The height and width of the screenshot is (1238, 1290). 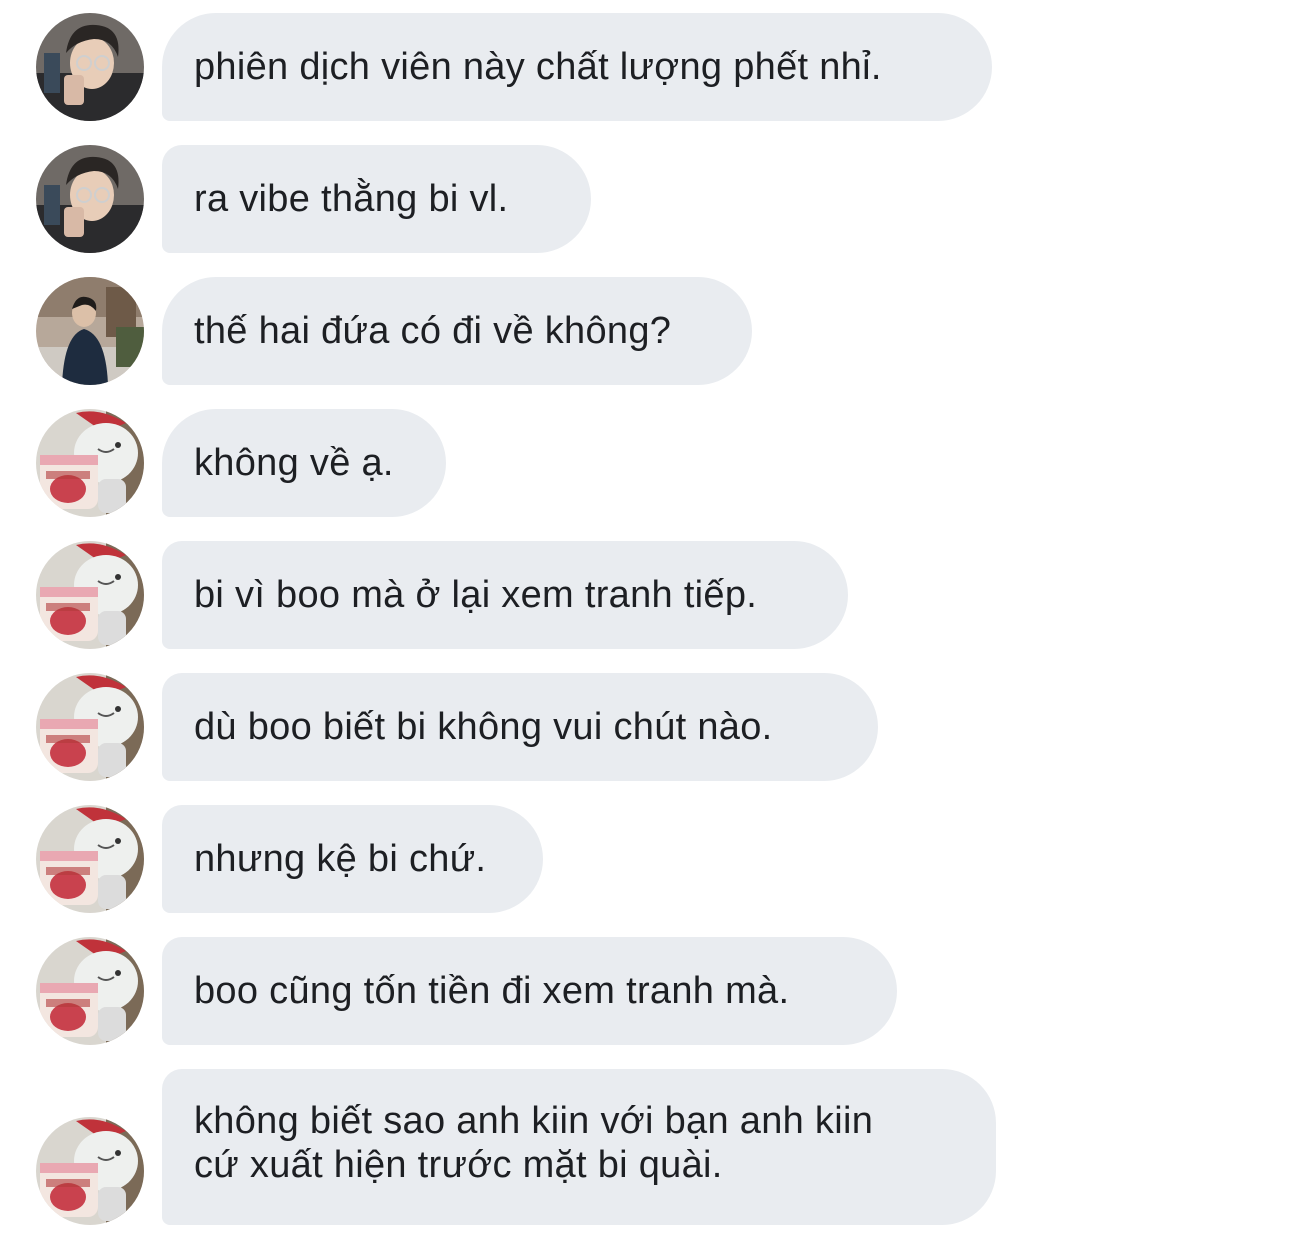 What do you see at coordinates (90, 331) in the screenshot?
I see `guy-in-street-avatar` at bounding box center [90, 331].